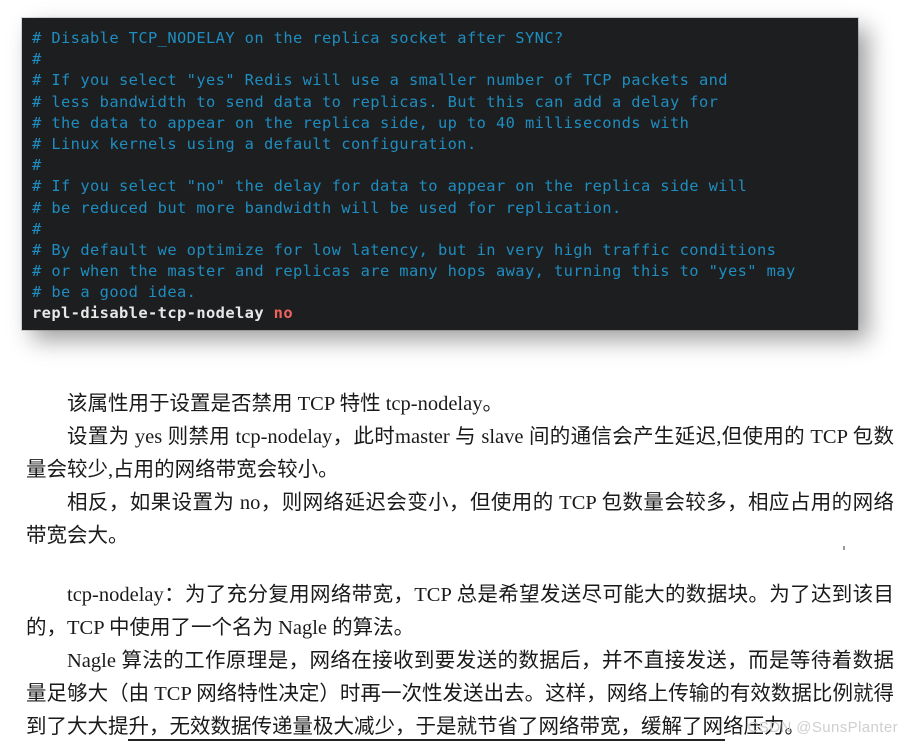  What do you see at coordinates (445, 292) in the screenshot?
I see `terminal-line: # be a good idea.` at bounding box center [445, 292].